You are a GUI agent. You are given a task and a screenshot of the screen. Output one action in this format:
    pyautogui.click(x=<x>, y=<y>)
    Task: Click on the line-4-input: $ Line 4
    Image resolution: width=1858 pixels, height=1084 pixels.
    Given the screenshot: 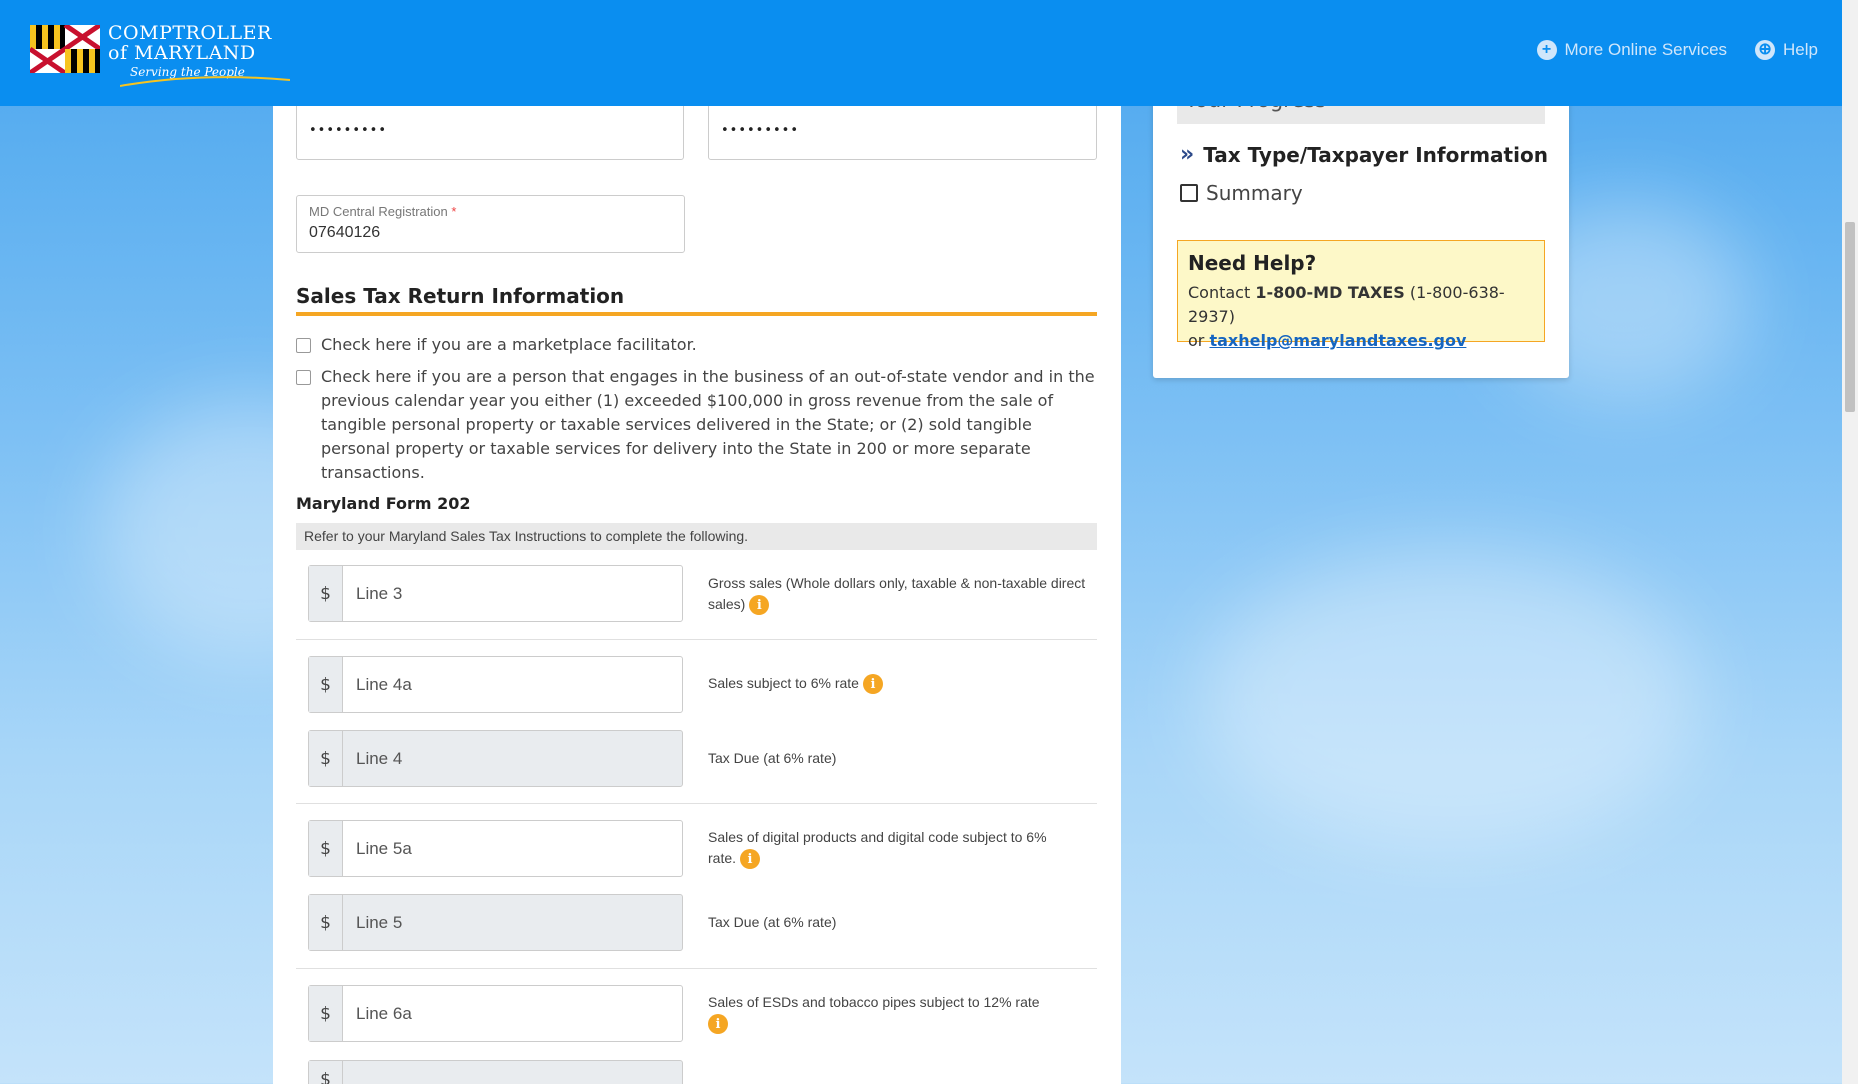 What is the action you would take?
    pyautogui.click(x=495, y=758)
    